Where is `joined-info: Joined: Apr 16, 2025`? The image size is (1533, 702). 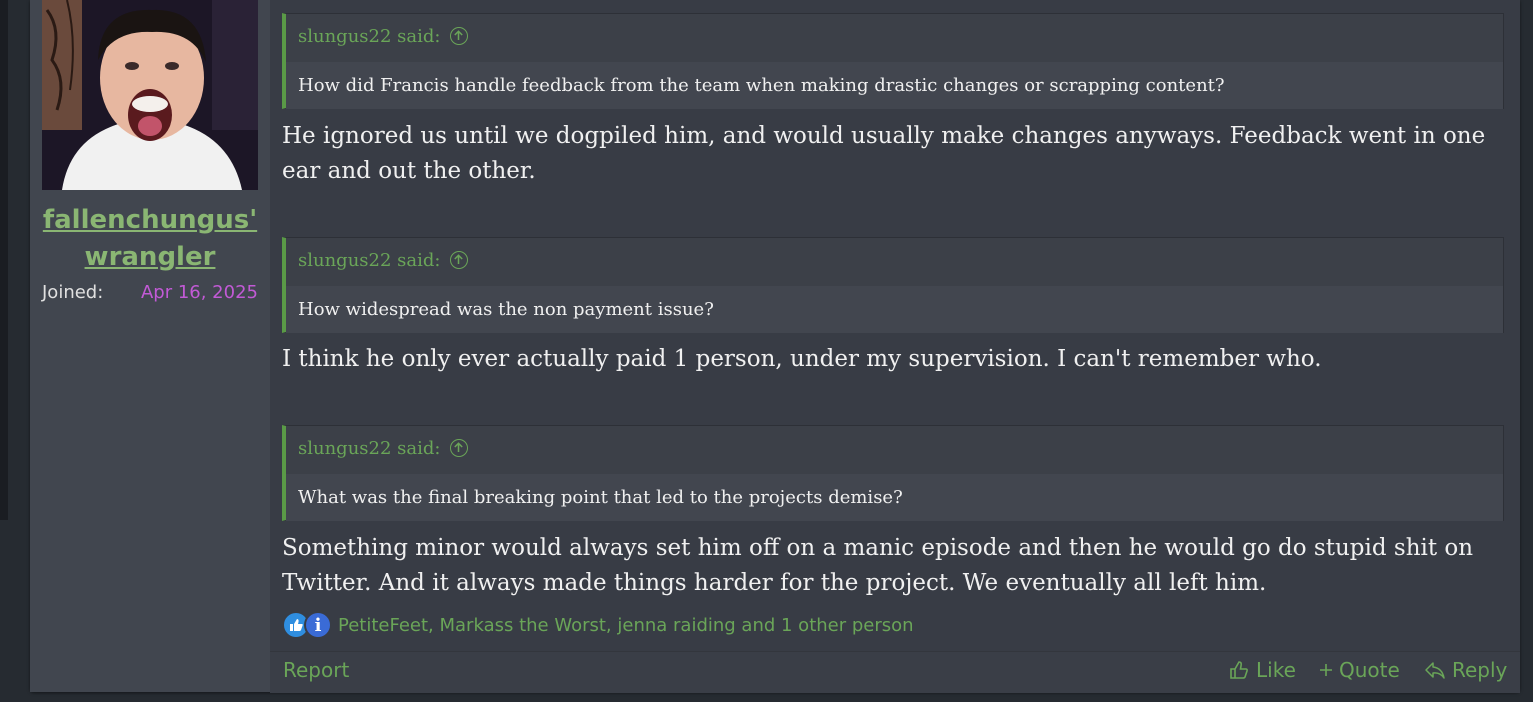
joined-info: Joined: Apr 16, 2025 is located at coordinates (150, 294).